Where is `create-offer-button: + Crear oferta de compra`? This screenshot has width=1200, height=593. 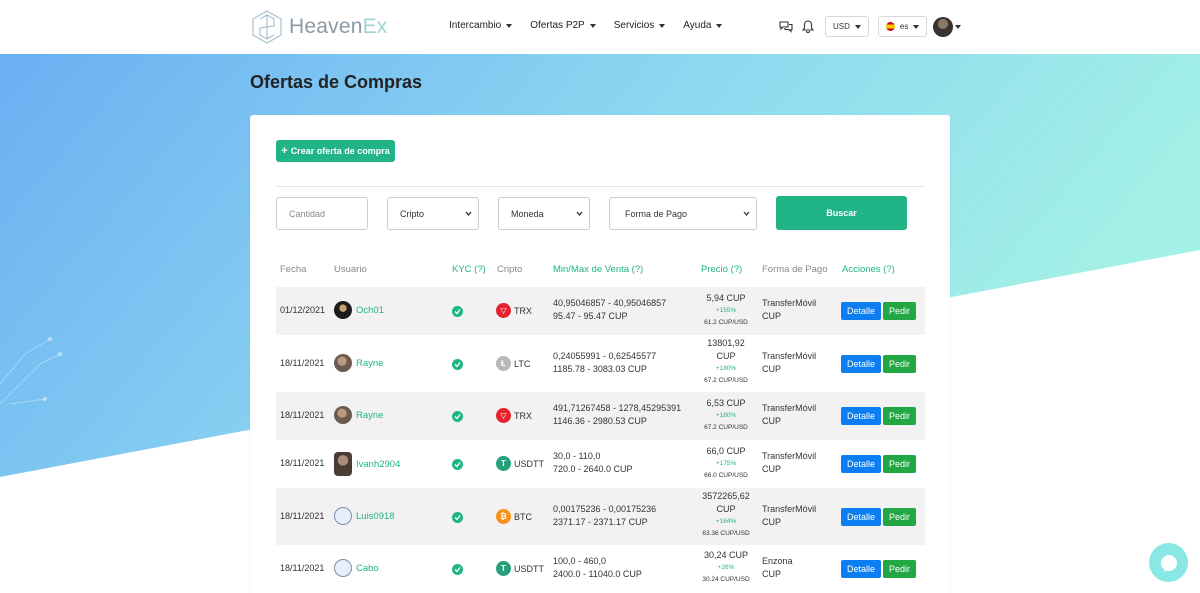
create-offer-button: + Crear oferta de compra is located at coordinates (335, 151).